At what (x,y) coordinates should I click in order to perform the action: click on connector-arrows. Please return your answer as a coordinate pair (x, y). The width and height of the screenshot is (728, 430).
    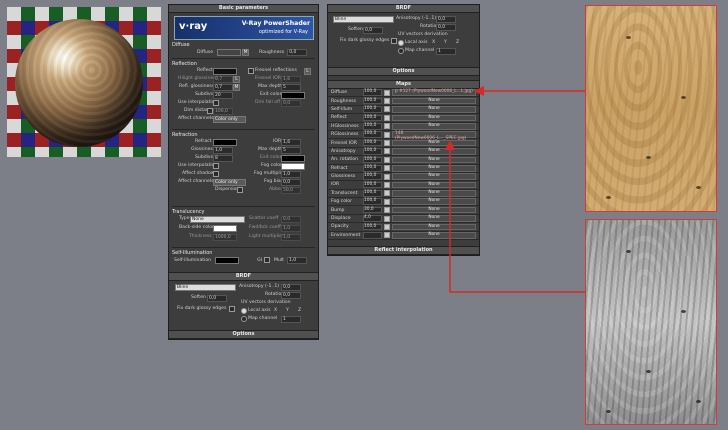
    Looking at the image, I should click on (515, 189).